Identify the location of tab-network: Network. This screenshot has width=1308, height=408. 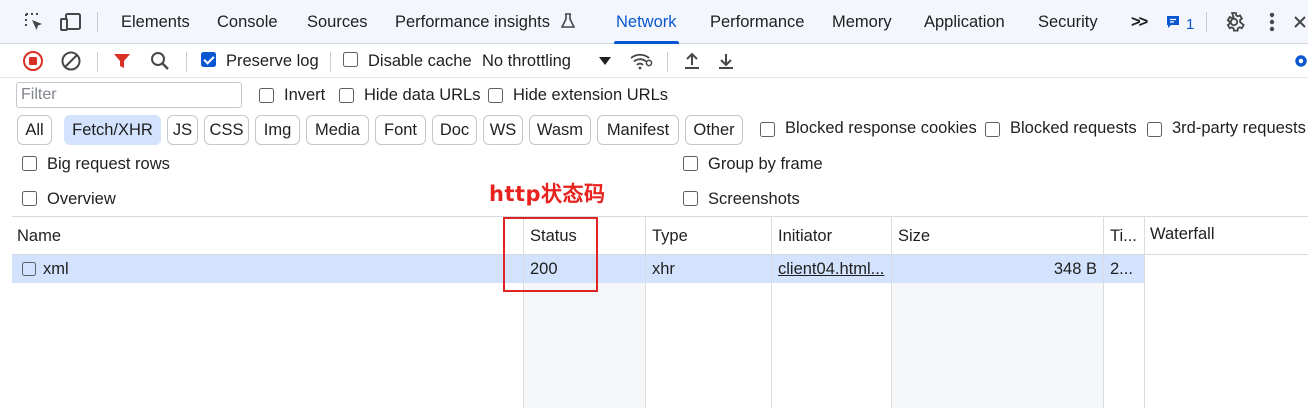
(646, 22).